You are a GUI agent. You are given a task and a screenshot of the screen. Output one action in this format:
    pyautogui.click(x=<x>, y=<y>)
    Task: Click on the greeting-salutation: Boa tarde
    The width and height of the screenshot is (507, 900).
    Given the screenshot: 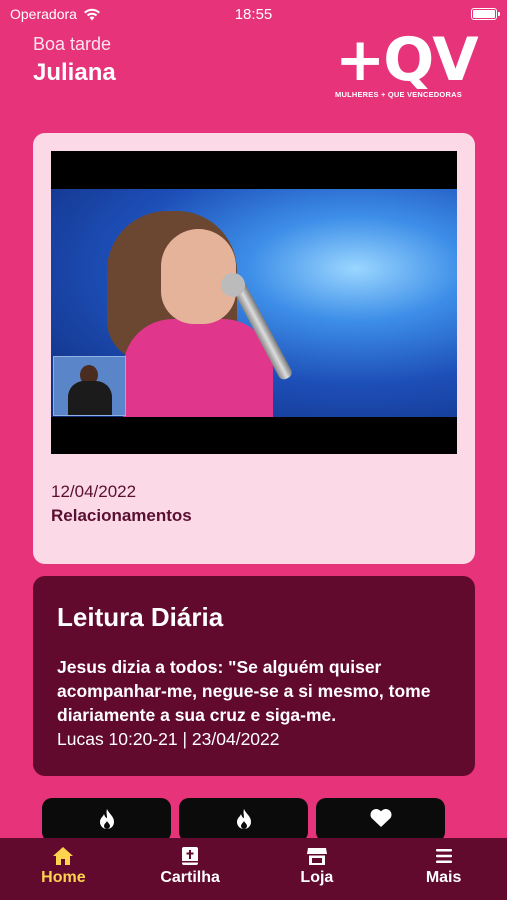 What is the action you would take?
    pyautogui.click(x=72, y=44)
    